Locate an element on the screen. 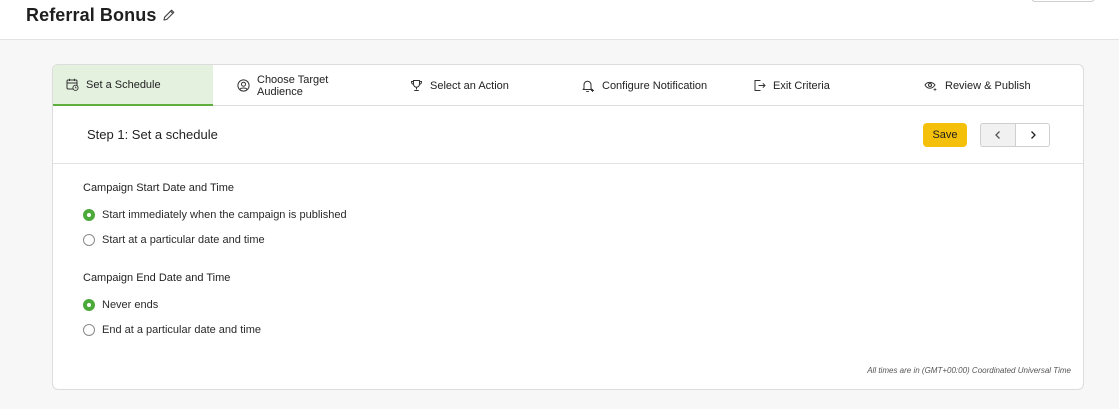 This screenshot has width=1119, height=409. tab-review-and-publish: Review & Publish is located at coordinates (994, 85).